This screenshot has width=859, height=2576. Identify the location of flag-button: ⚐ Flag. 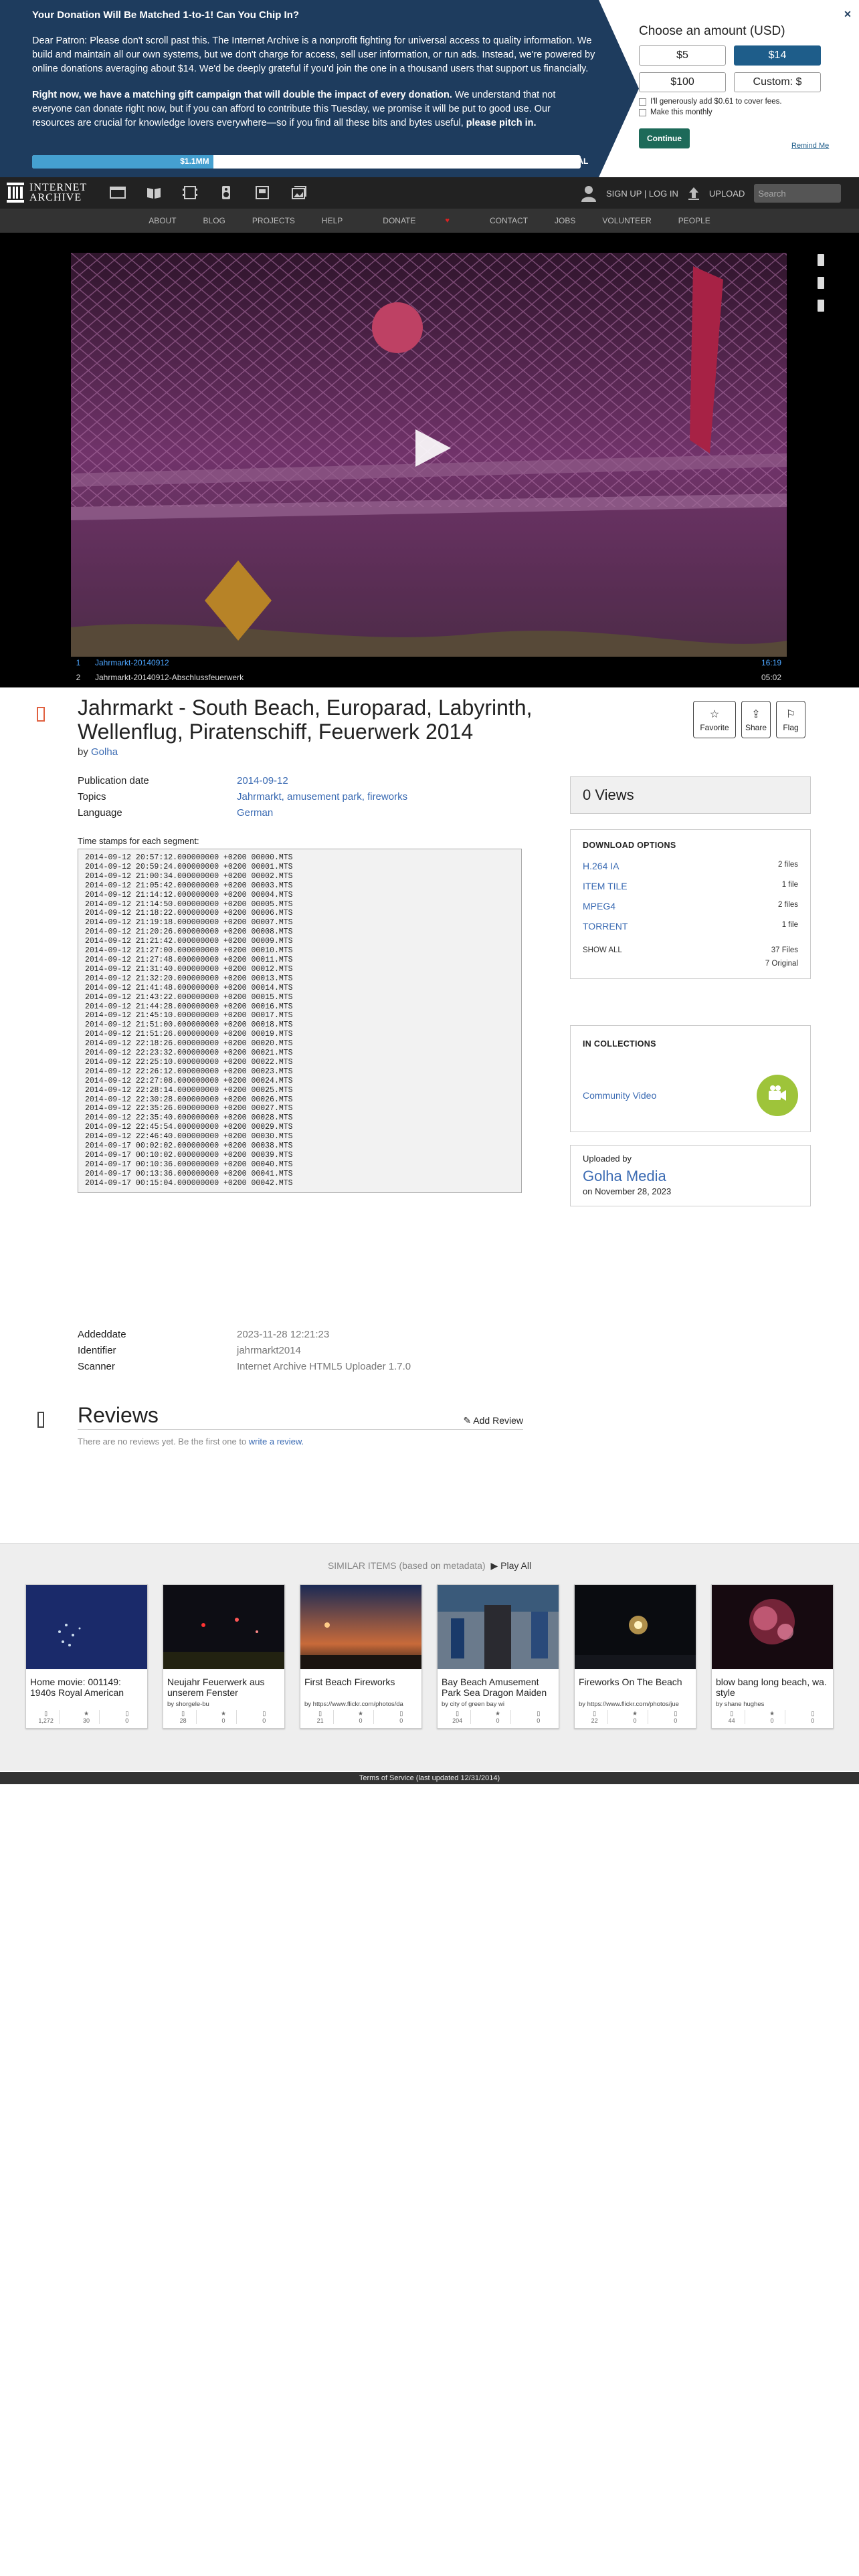
(791, 719).